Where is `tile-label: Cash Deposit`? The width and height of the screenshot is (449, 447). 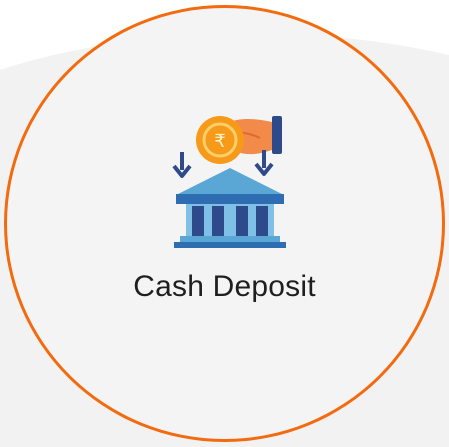
tile-label: Cash Deposit is located at coordinates (224, 286).